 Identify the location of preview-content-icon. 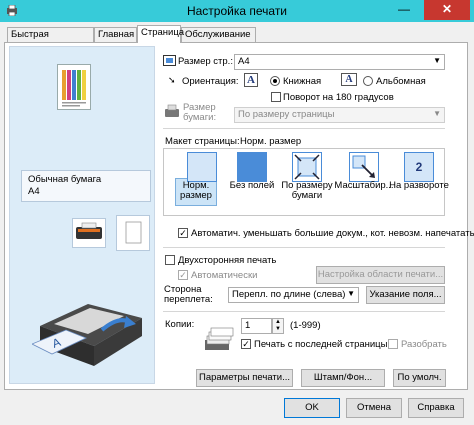
(74, 88).